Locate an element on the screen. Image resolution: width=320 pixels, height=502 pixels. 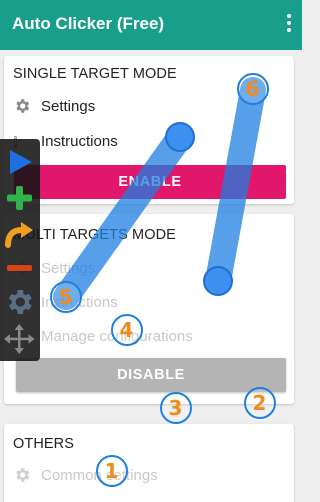
target-number: 5 is located at coordinates (65, 297).